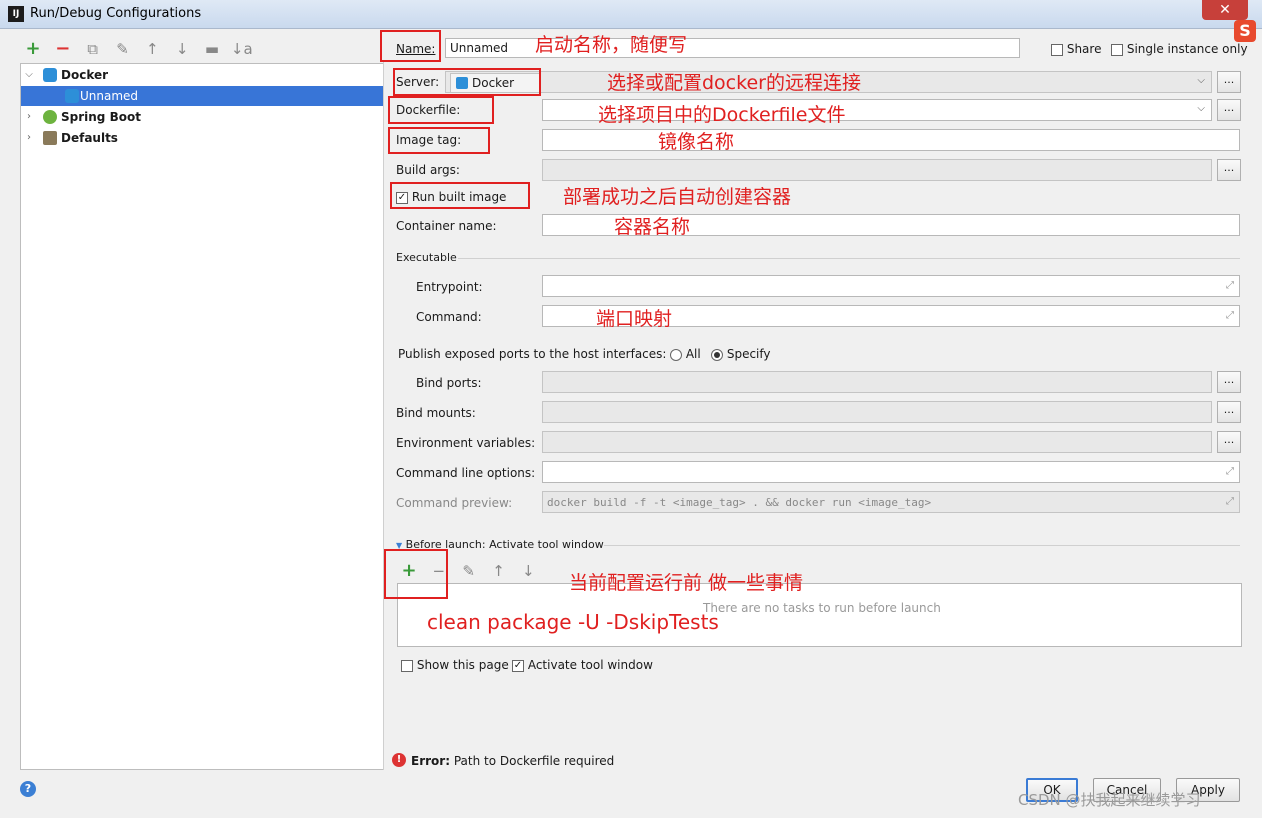  What do you see at coordinates (460, 195) in the screenshot?
I see `annotation-box-run-built` at bounding box center [460, 195].